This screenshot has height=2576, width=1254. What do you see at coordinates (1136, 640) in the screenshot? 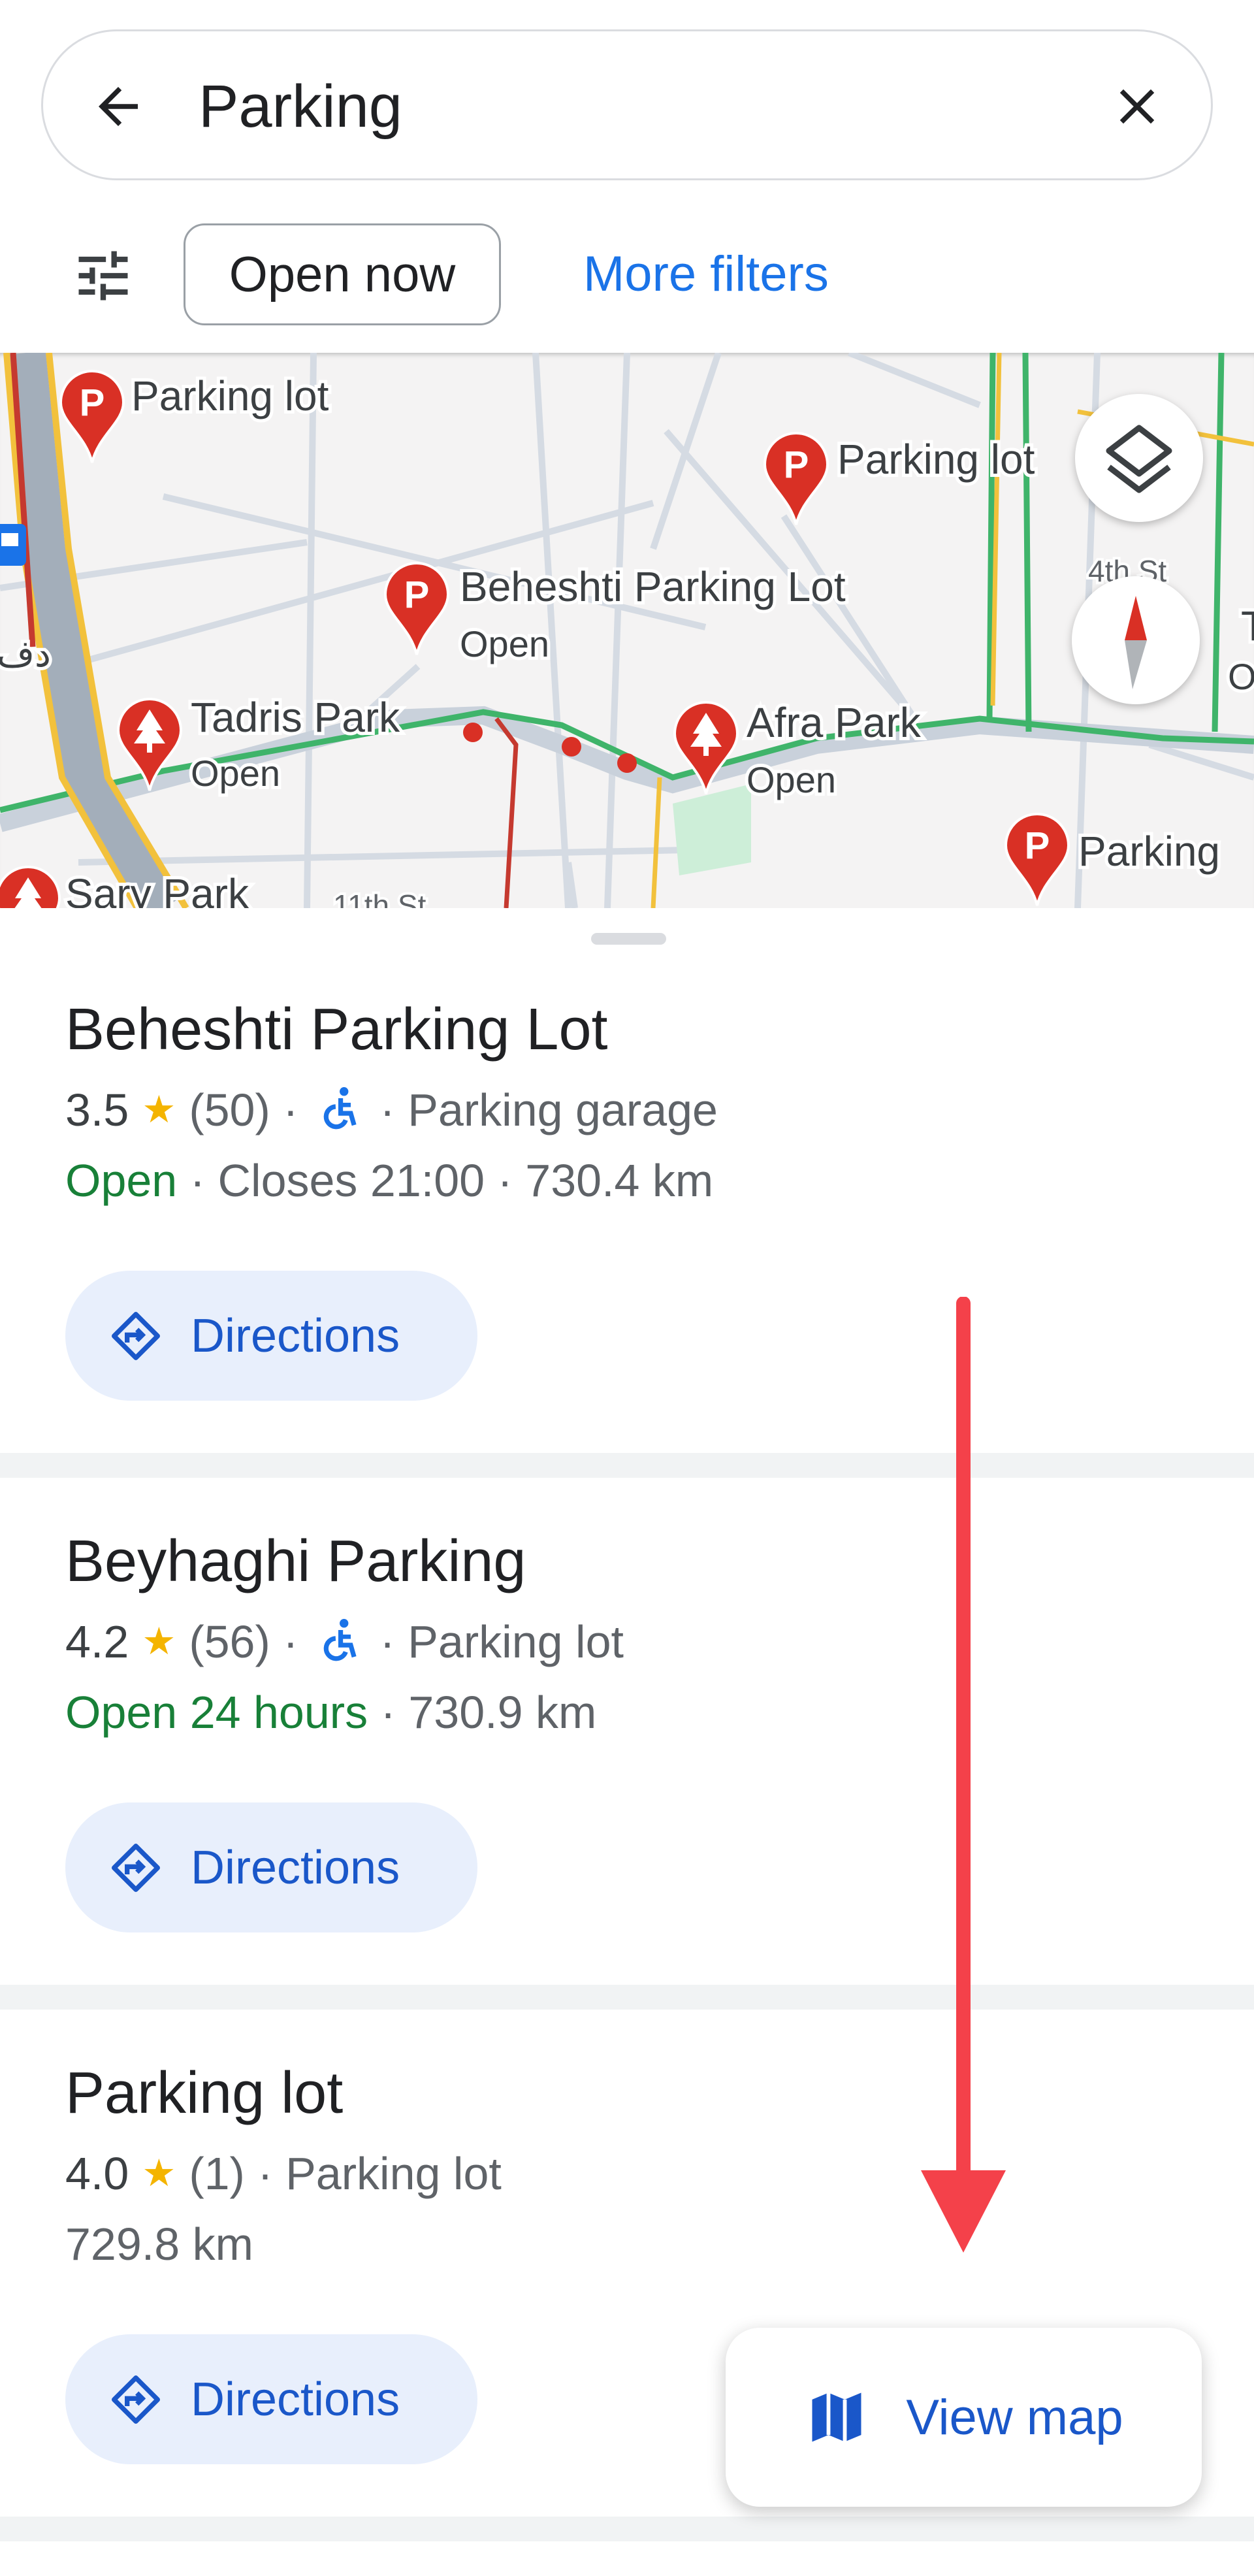
I see `compass-button` at bounding box center [1136, 640].